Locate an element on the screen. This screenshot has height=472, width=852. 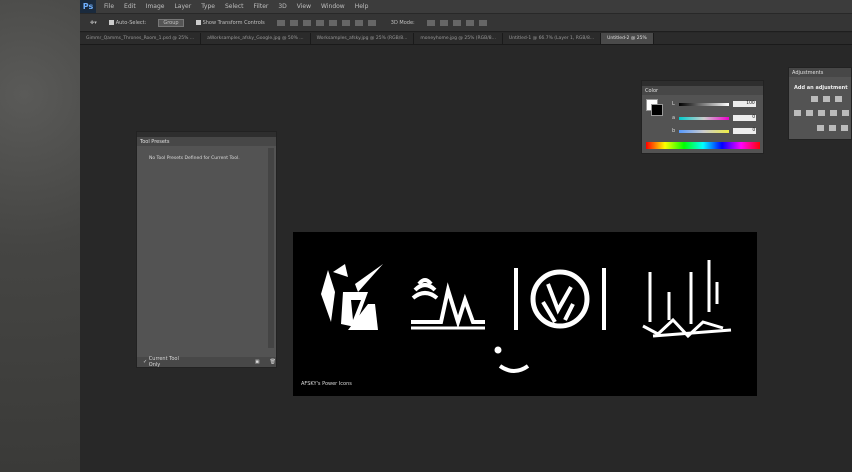
color-panel: Color L 100 a 0 b 0 is located at coordinates (702, 117).